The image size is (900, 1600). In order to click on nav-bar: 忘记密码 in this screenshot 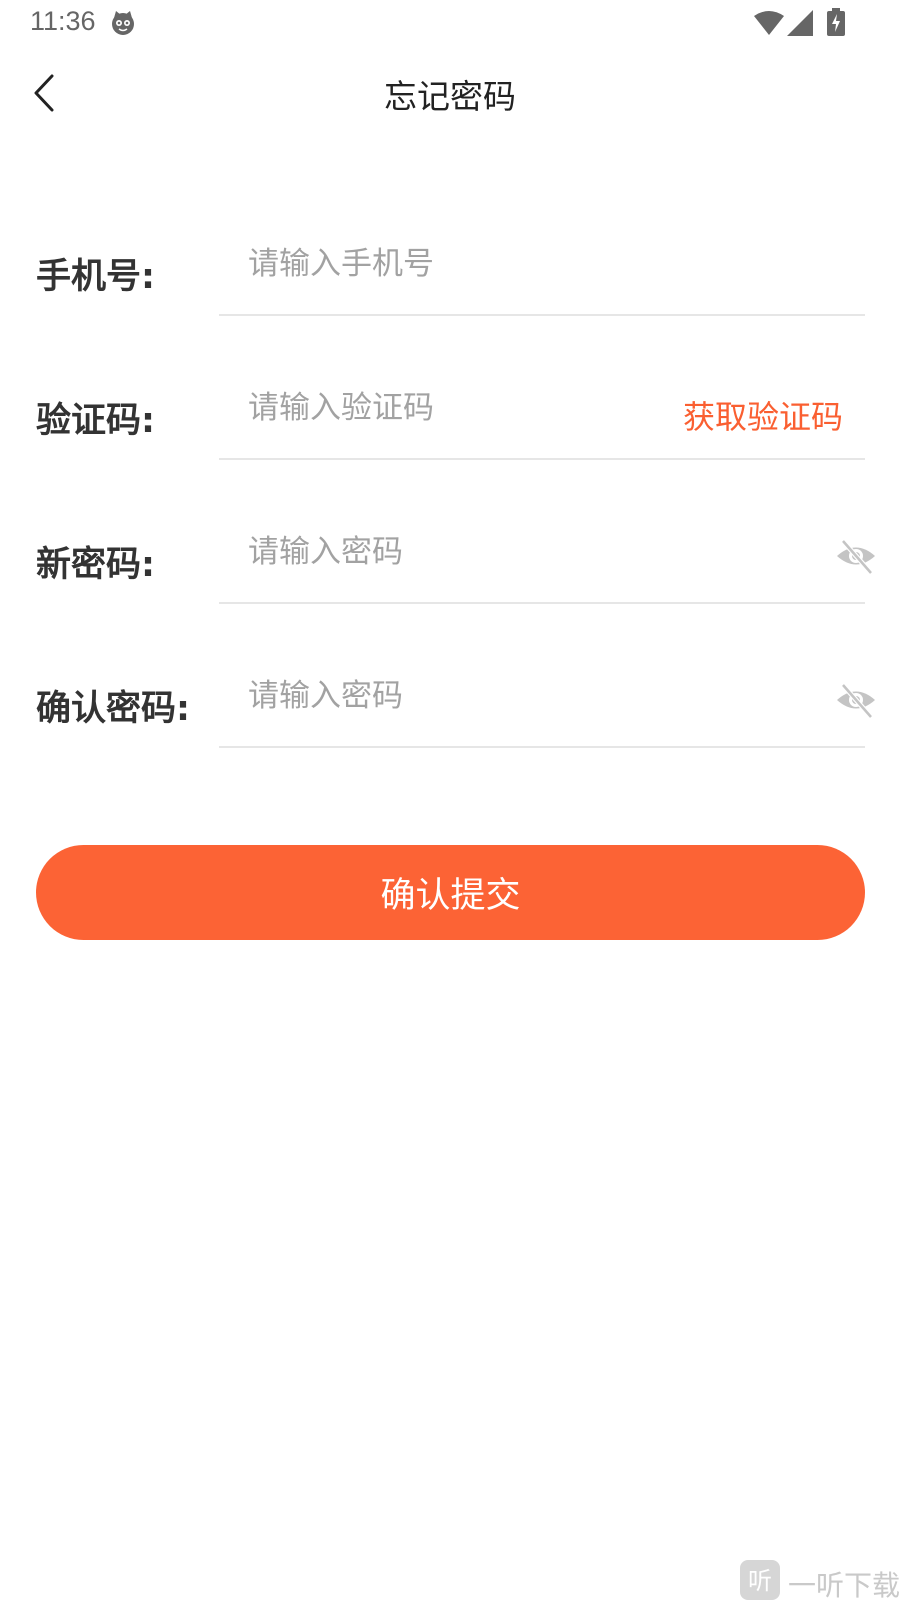, I will do `click(450, 94)`.